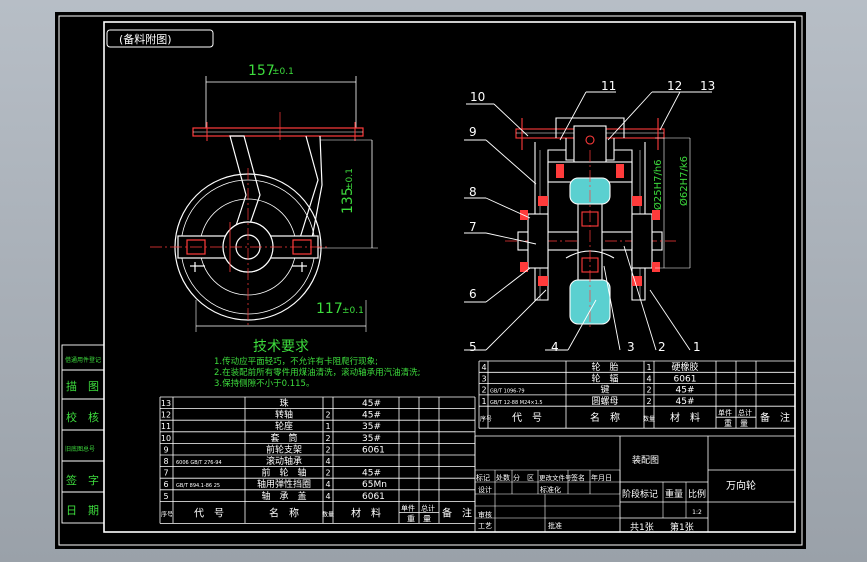 The height and width of the screenshot is (562, 867). What do you see at coordinates (166, 403) in the screenshot?
I see `bom-lower-no: 13` at bounding box center [166, 403].